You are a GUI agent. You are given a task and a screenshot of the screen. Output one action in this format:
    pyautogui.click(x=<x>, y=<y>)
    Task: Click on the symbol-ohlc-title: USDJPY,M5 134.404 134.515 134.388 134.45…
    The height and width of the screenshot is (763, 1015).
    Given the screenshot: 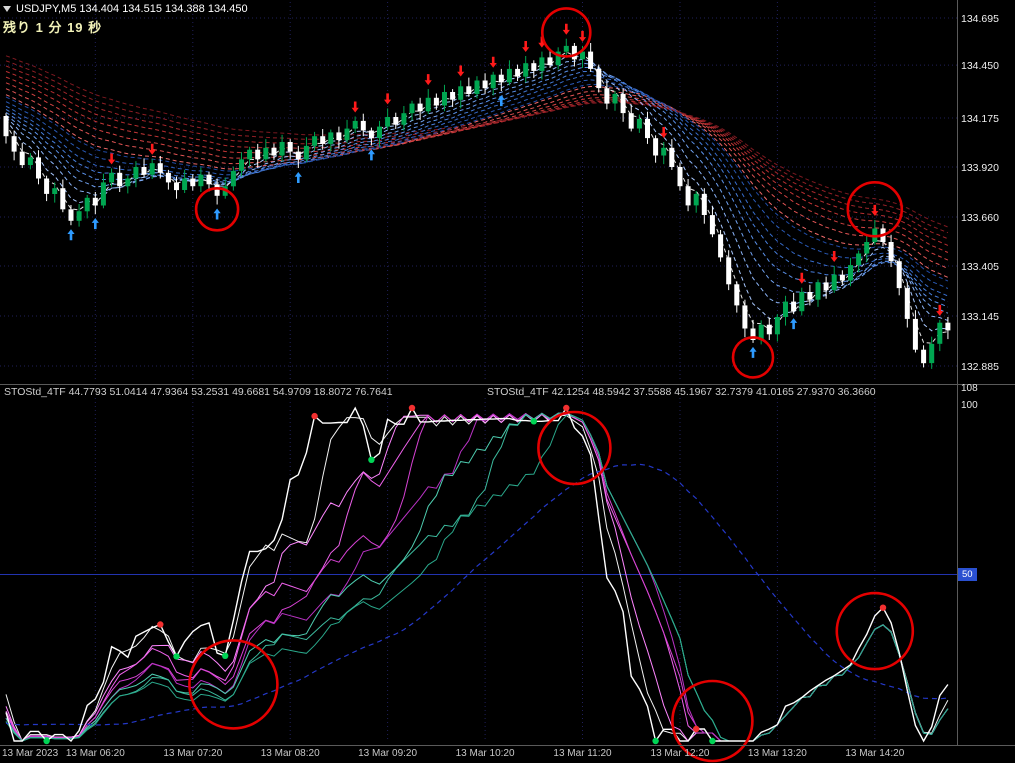 What is the action you would take?
    pyautogui.click(x=132, y=9)
    